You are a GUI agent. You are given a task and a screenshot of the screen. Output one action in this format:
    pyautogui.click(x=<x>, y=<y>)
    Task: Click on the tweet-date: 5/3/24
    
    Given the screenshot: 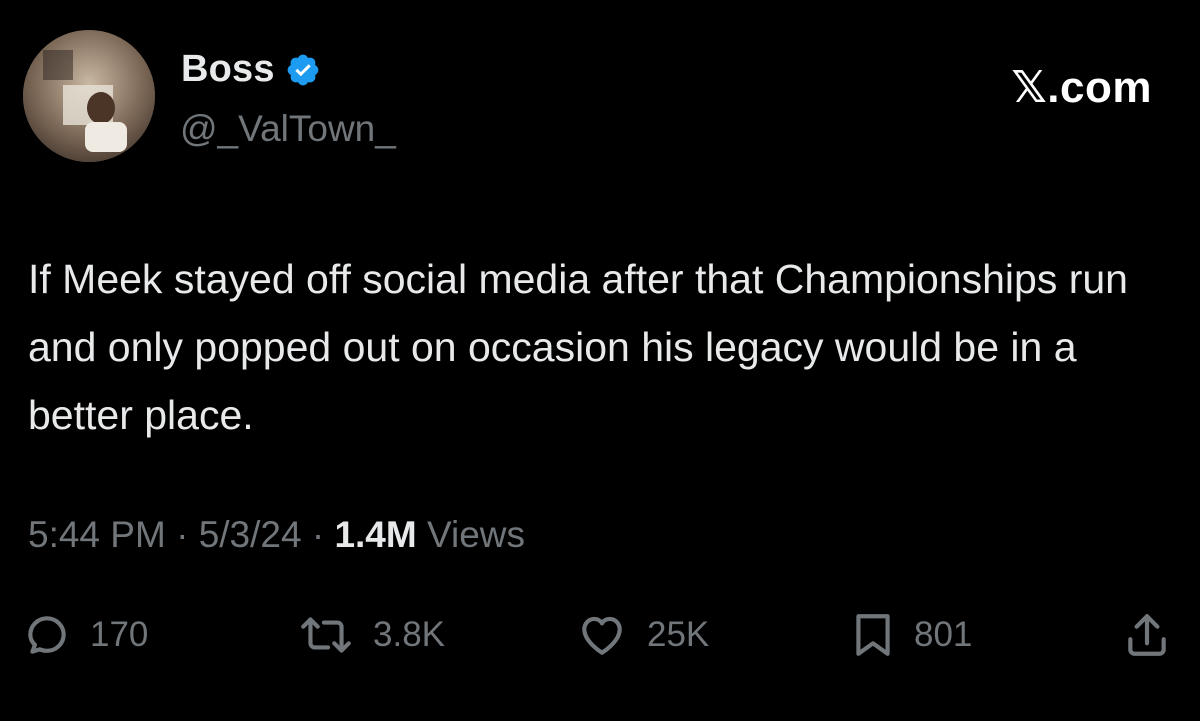 What is the action you would take?
    pyautogui.click(x=250, y=534)
    